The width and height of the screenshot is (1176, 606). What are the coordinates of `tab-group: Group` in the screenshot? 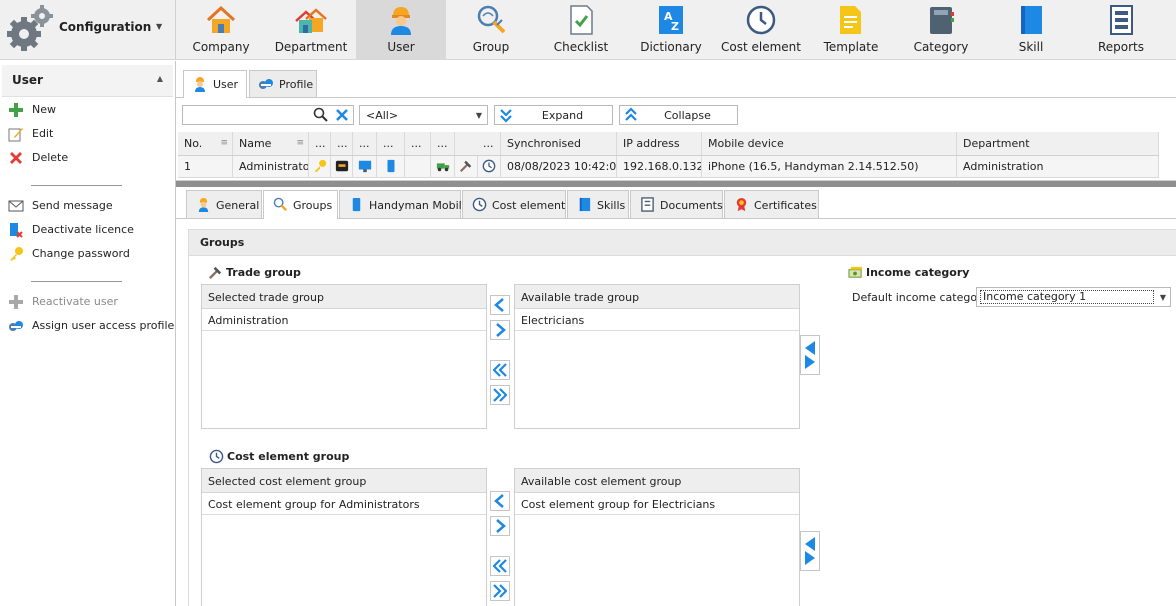 It's located at (491, 30).